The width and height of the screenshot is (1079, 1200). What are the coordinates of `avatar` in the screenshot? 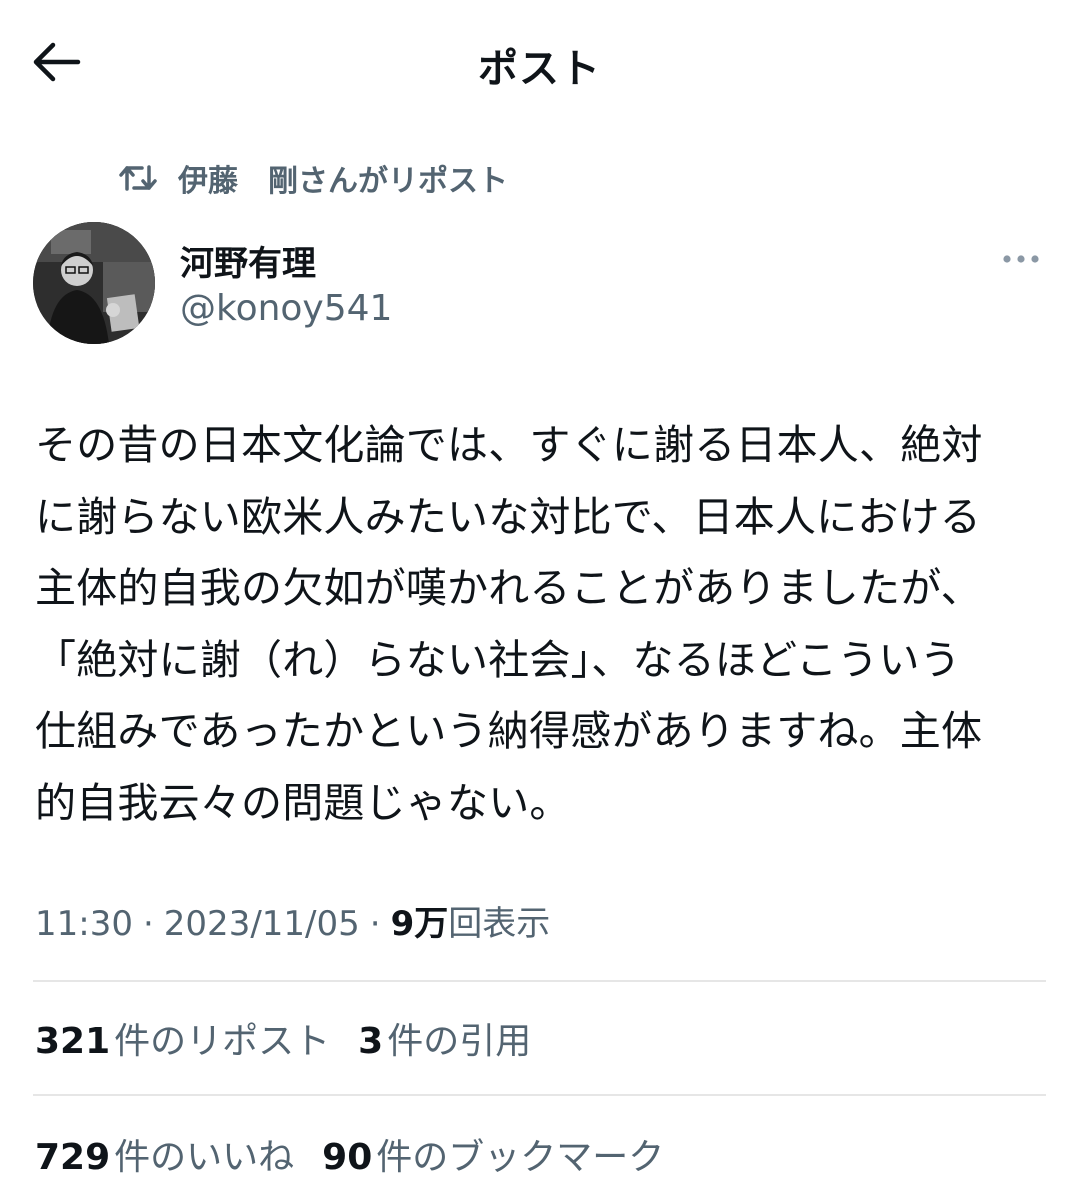 It's located at (94, 283).